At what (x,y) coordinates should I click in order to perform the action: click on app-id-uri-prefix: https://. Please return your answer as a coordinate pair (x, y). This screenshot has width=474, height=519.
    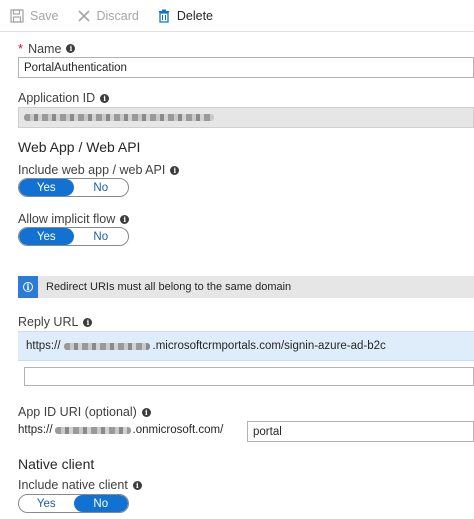
    Looking at the image, I should click on (35, 430).